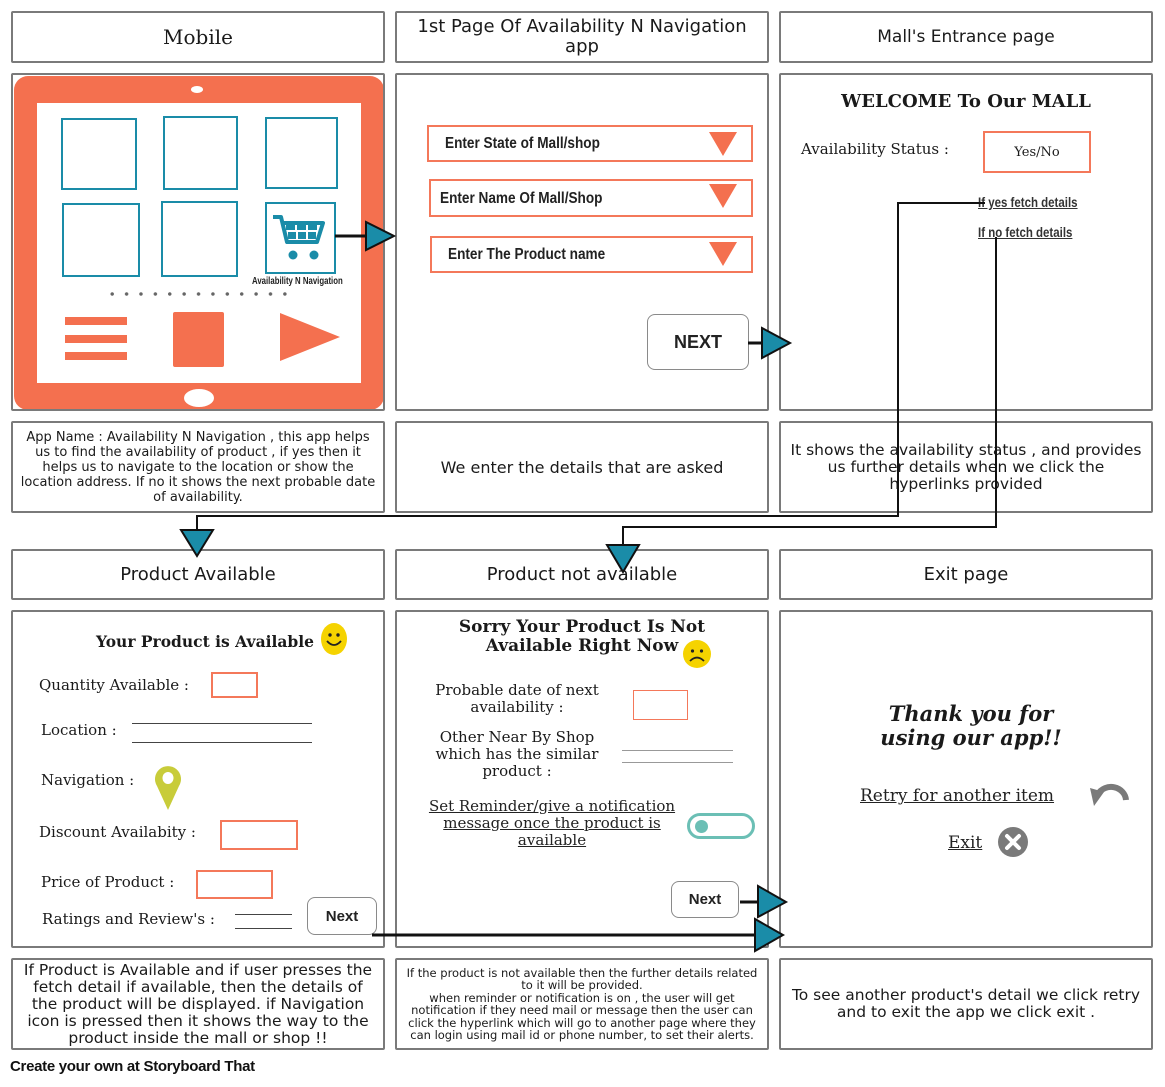 This screenshot has height=1087, width=1165. I want to click on panel-title-mall-entrance: Mall's Entrance page, so click(966, 37).